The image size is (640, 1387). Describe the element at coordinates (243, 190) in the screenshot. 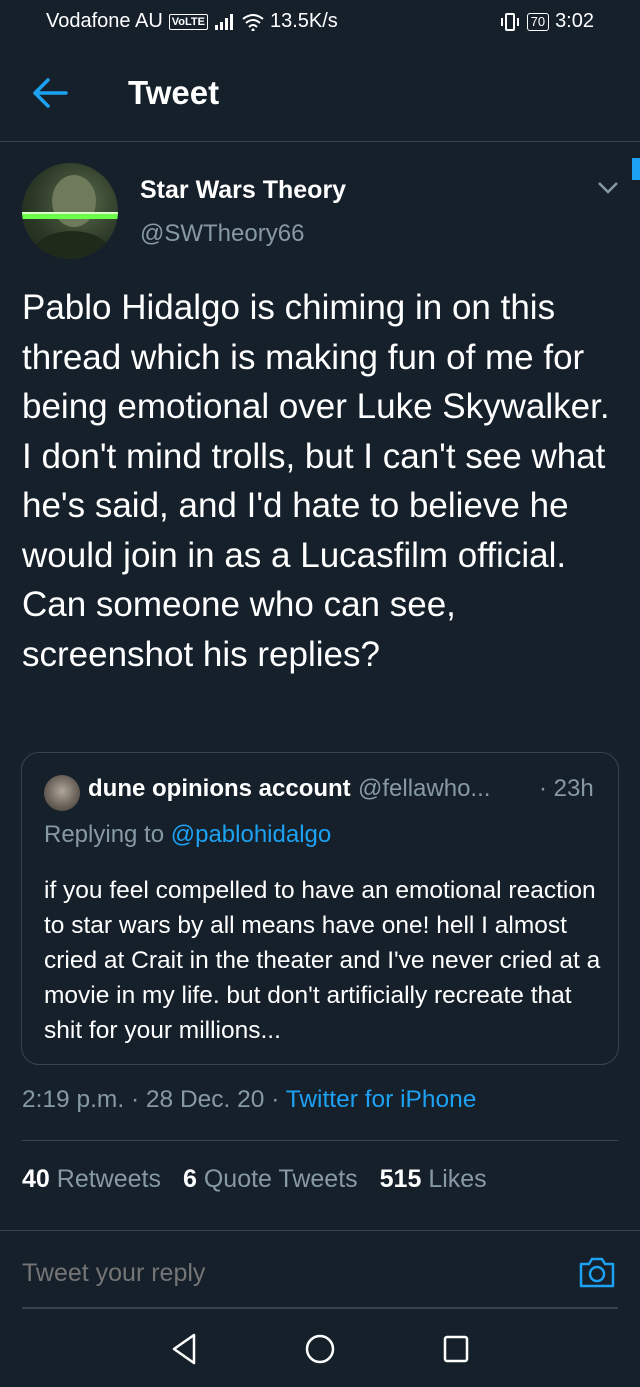

I see `author-name: Star Wars Theory` at that location.